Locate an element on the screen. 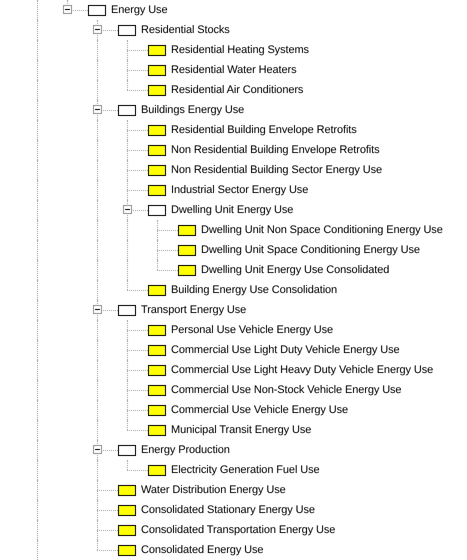 Image resolution: width=467 pixels, height=560 pixels. tree-item: Consolidated Stationary Energy Use is located at coordinates (228, 510).